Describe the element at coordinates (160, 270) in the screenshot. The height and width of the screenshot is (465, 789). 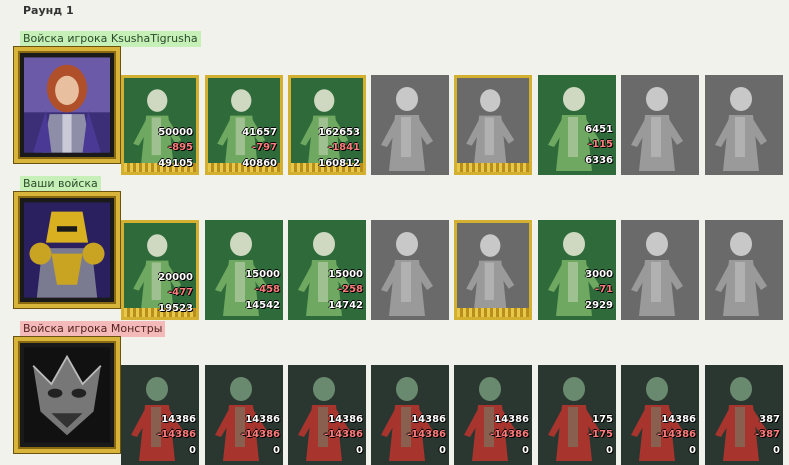
I see `unit-card: 20000 -477 19523` at that location.